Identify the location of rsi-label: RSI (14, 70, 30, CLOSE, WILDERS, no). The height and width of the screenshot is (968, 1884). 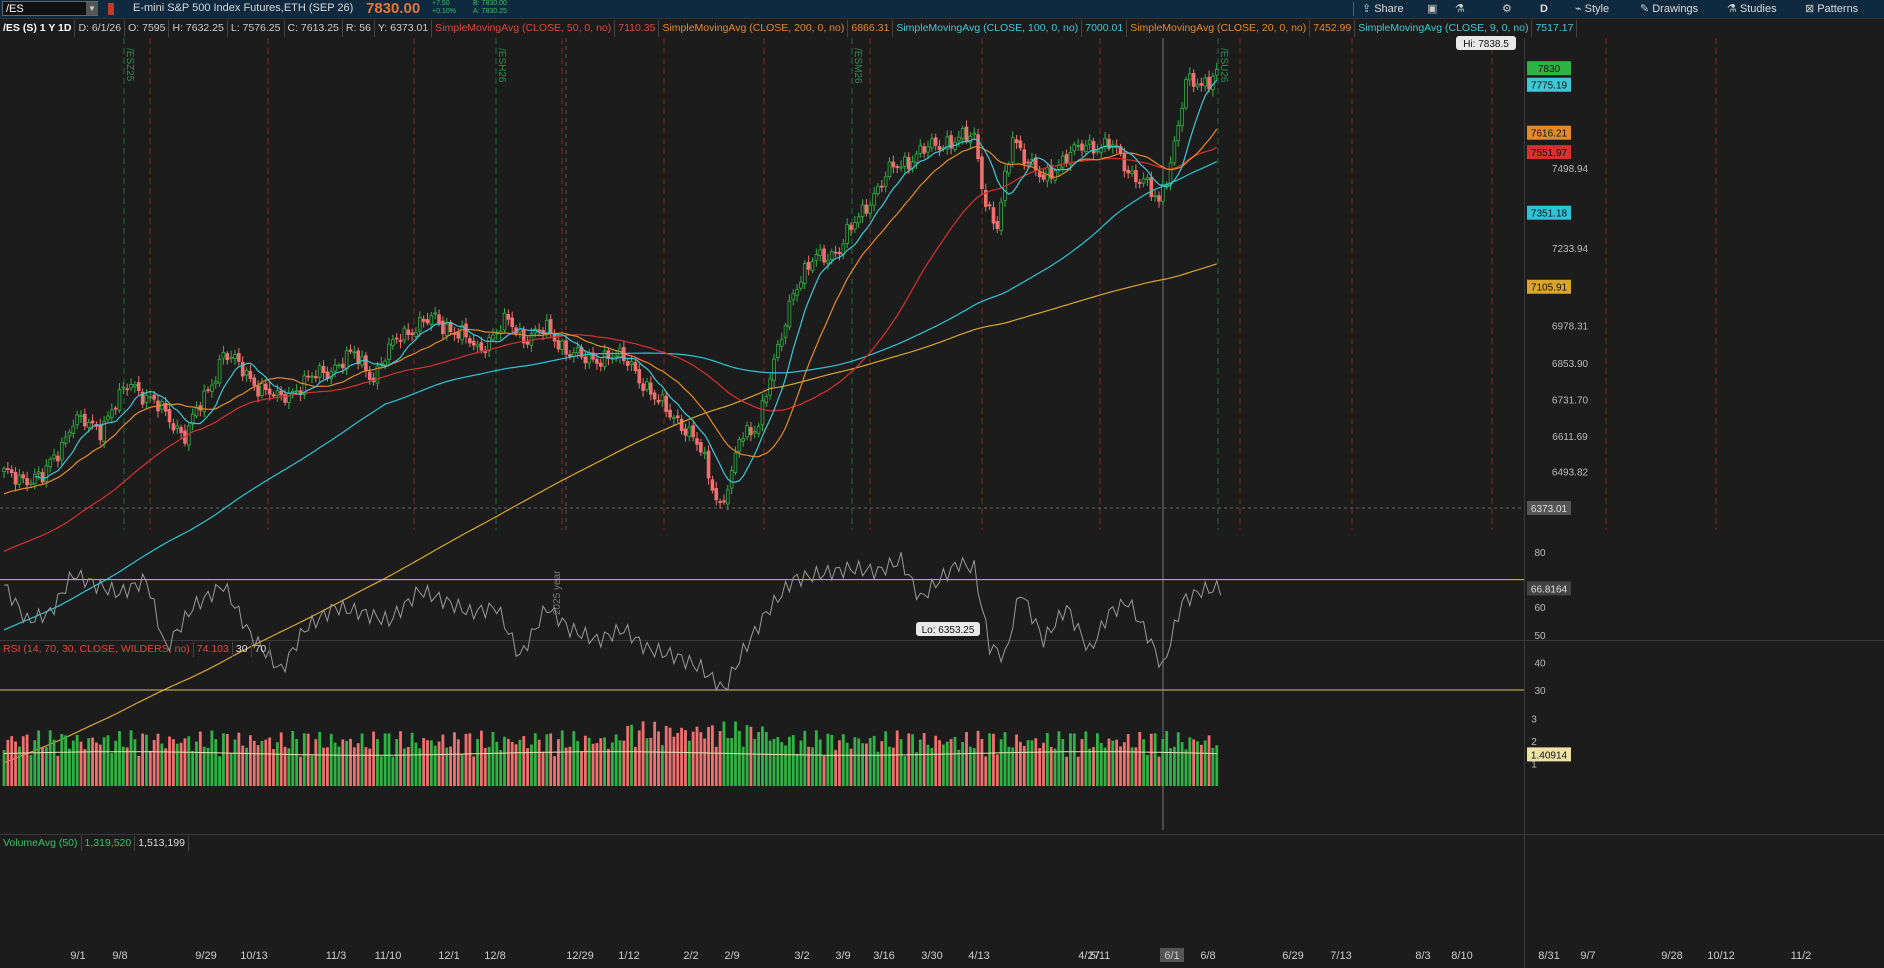
(97, 649).